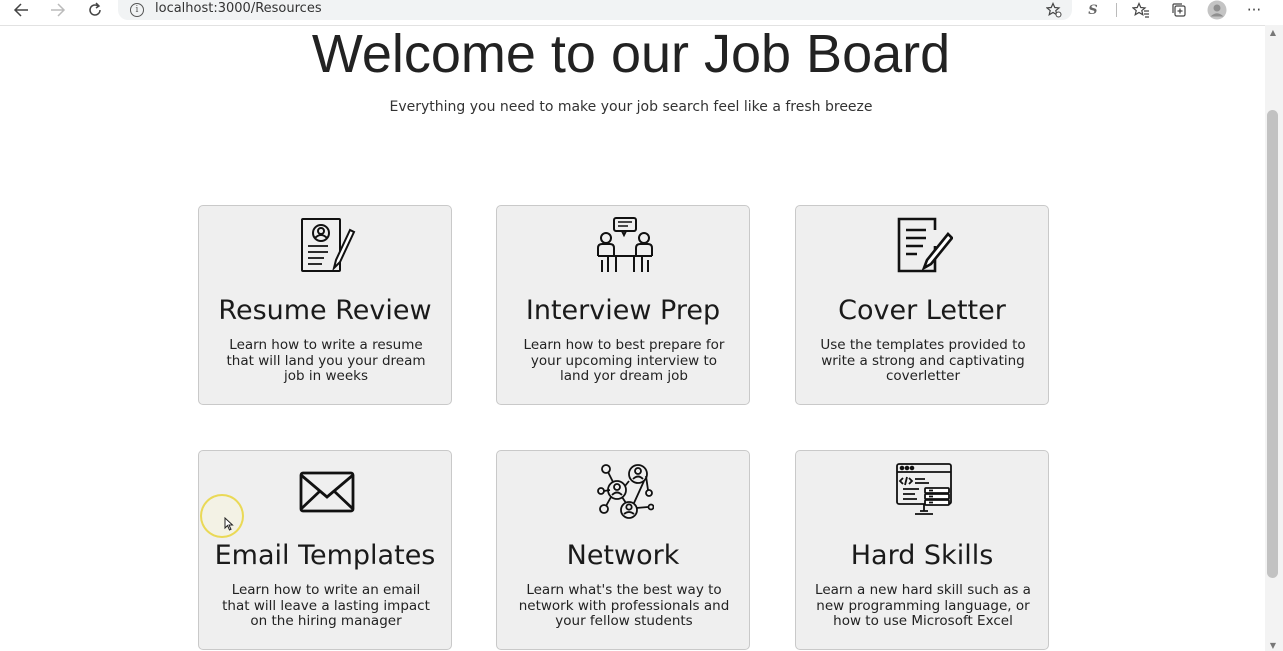 The height and width of the screenshot is (651, 1283). Describe the element at coordinates (95, 10) in the screenshot. I see `refresh-icon` at that location.